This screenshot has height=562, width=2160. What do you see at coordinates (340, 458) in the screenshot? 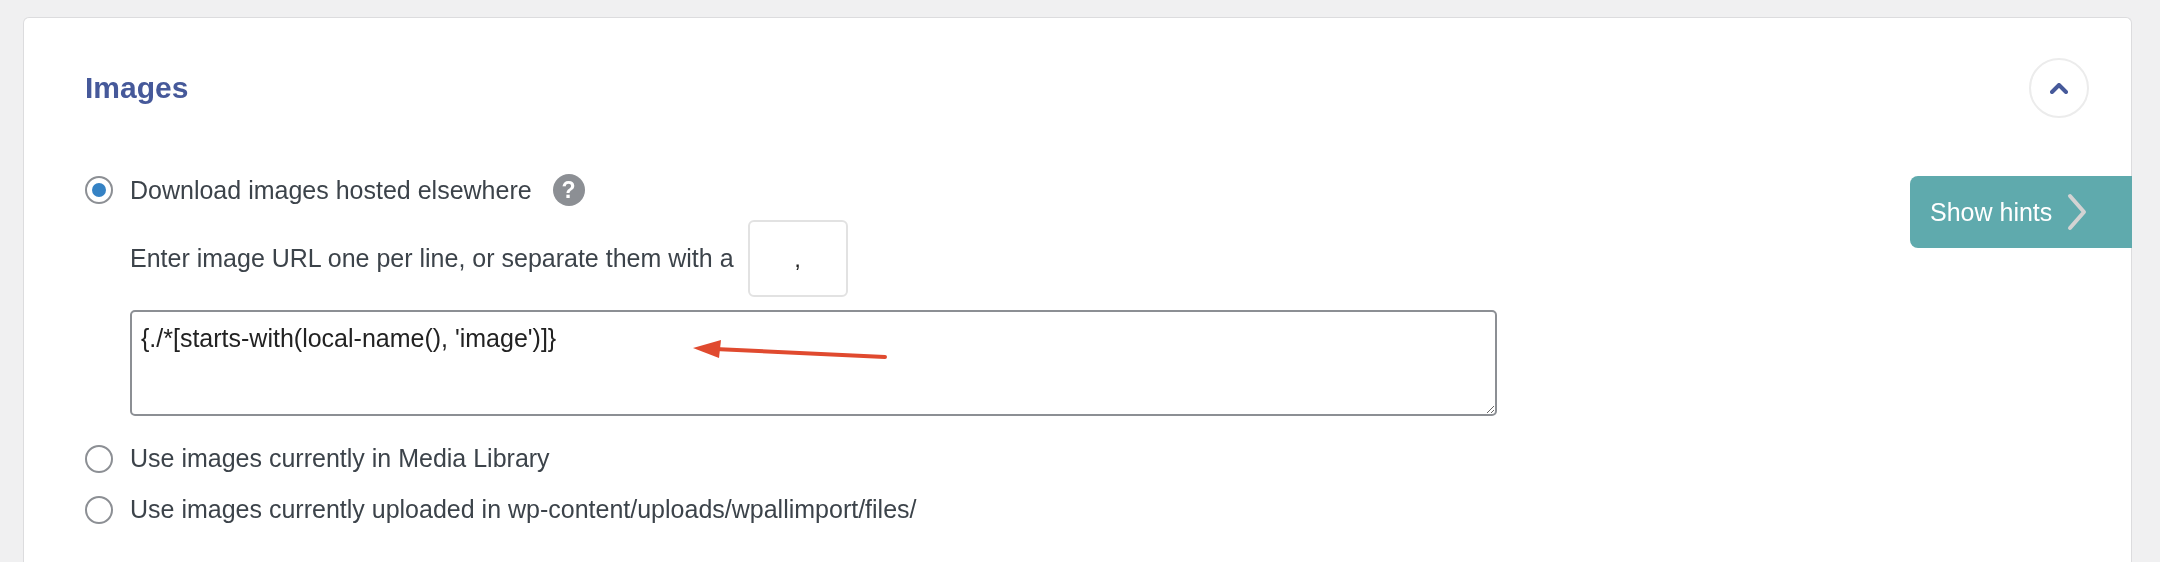
I see `option-label: Use images currently in Media Library` at bounding box center [340, 458].